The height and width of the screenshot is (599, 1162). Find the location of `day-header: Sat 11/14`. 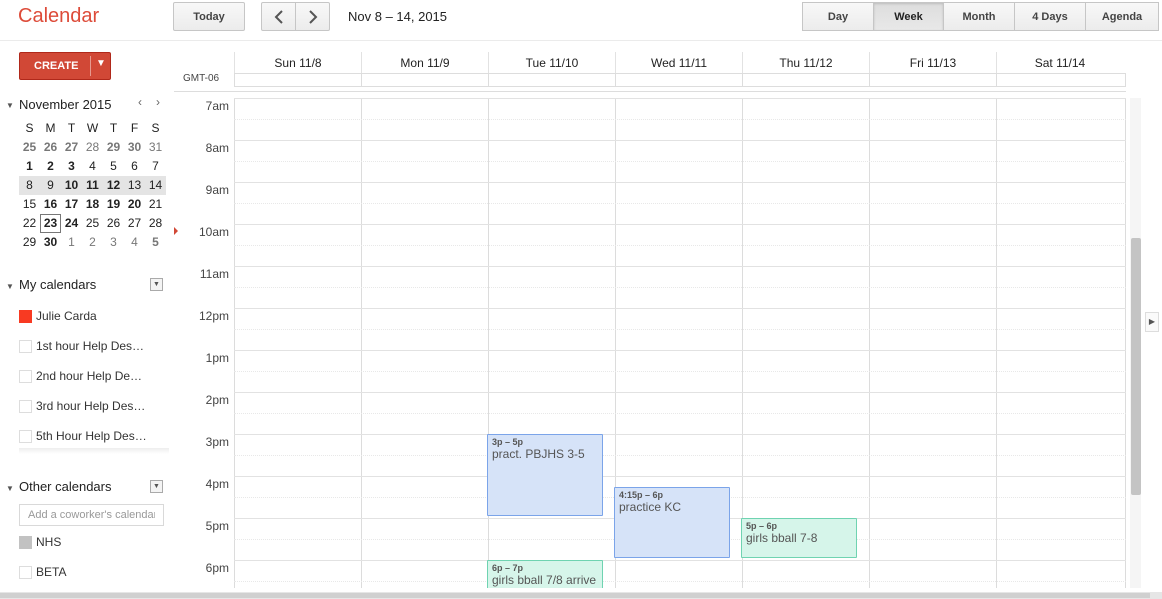

day-header: Sat 11/14 is located at coordinates (1059, 62).